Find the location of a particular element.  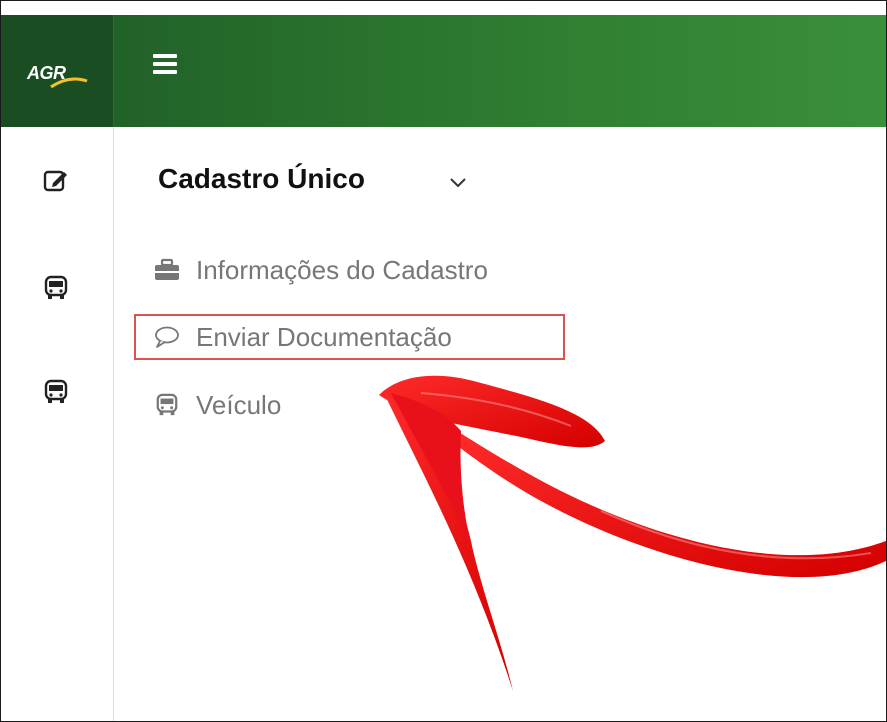

logo: AGR is located at coordinates (57, 71).